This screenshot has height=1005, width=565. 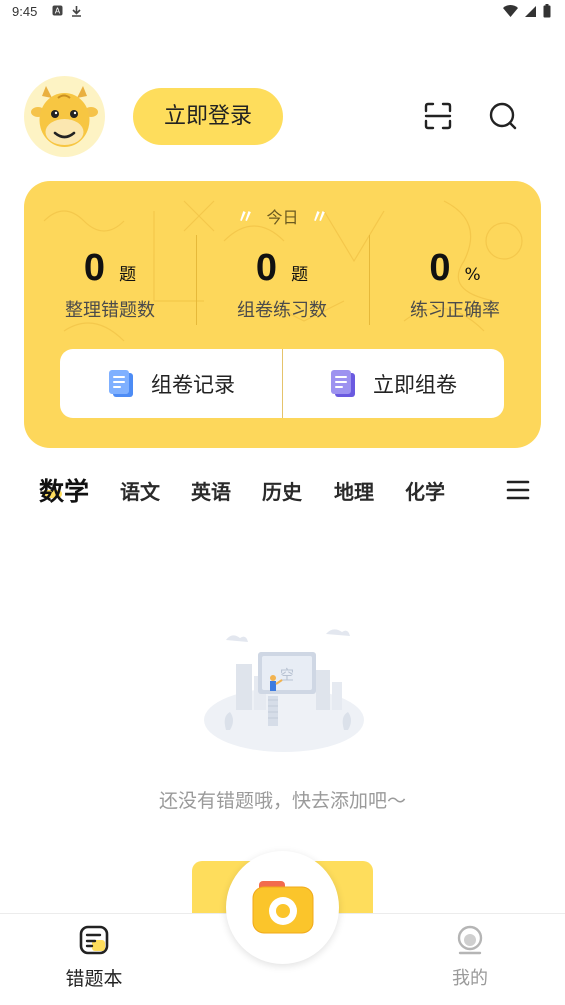 What do you see at coordinates (110, 310) in the screenshot?
I see `stat-label: 整理错题数` at bounding box center [110, 310].